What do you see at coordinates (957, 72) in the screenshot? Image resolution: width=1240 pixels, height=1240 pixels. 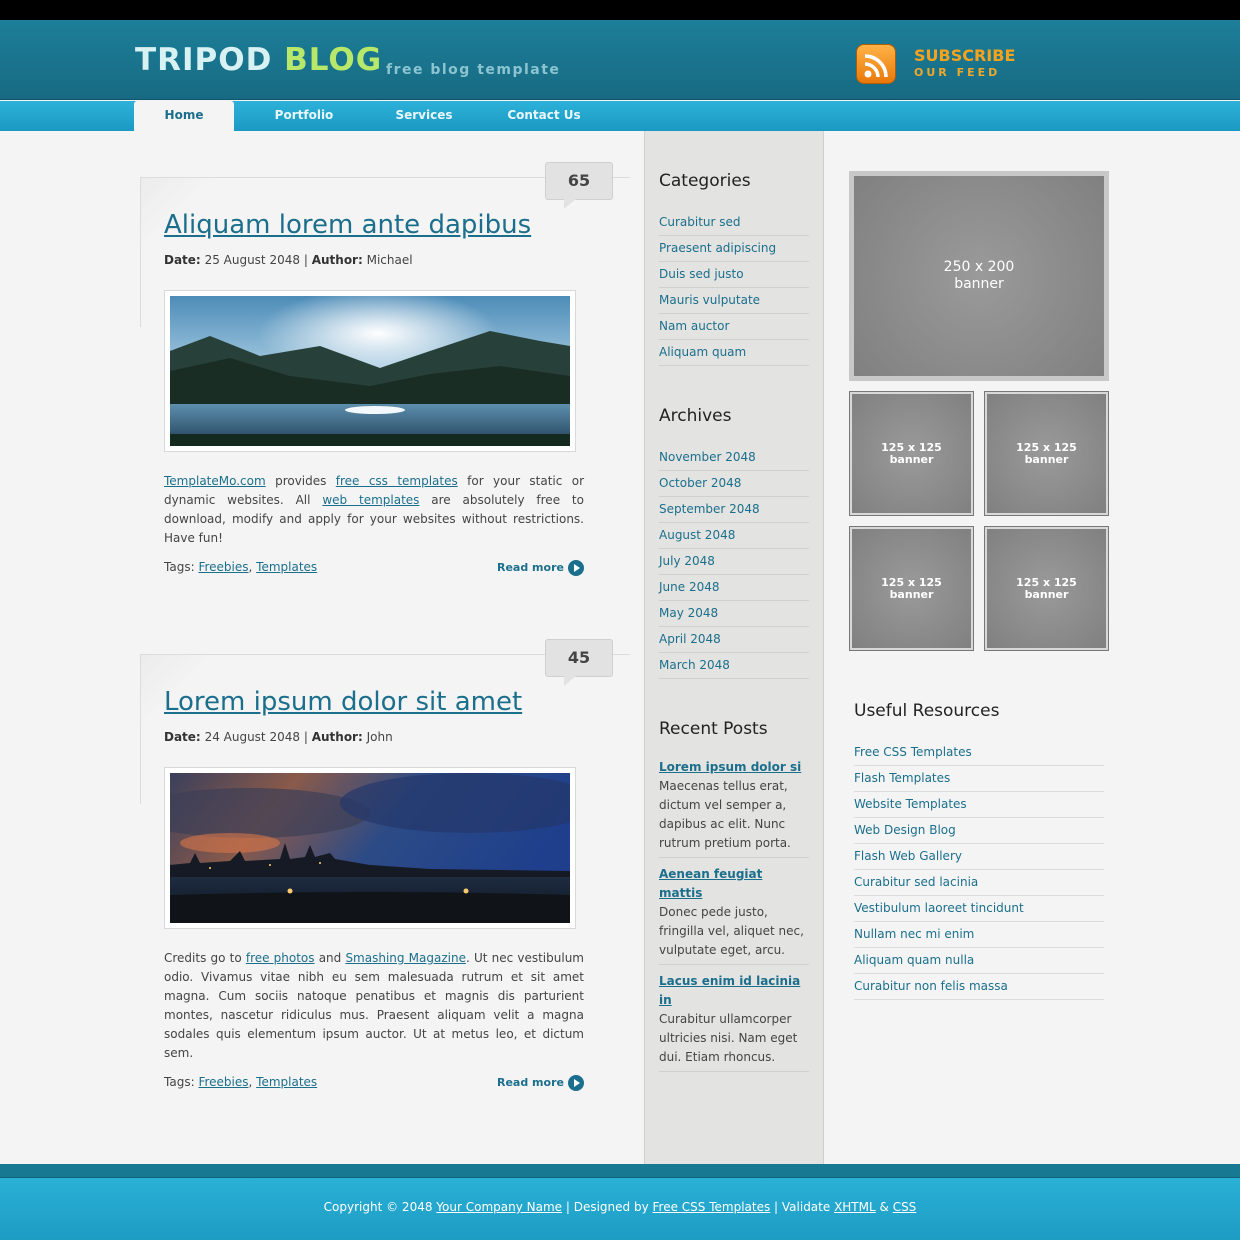 I see `our-feed-label: OUR FEED` at bounding box center [957, 72].